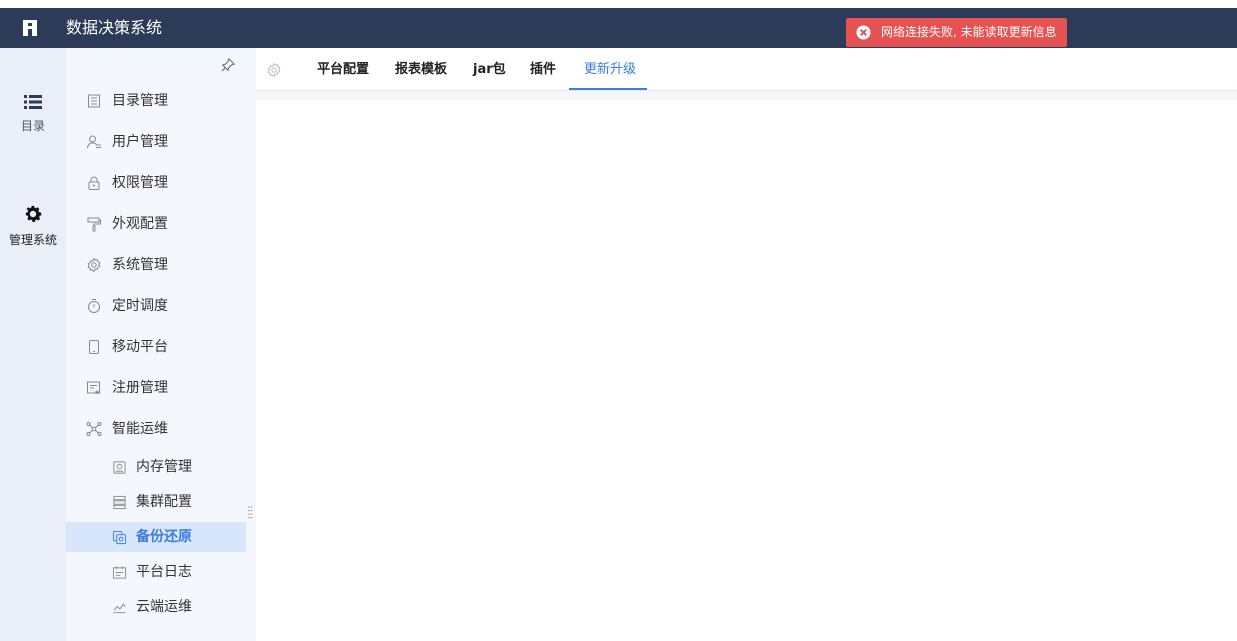 The height and width of the screenshot is (641, 1237). I want to click on submenu-item-memory: 内存管理, so click(156, 467).